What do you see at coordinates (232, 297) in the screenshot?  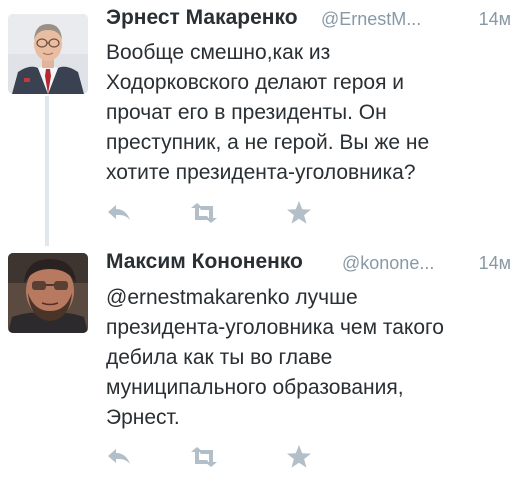 I see `tweet-text-line: @ernestmakarenko лучше` at bounding box center [232, 297].